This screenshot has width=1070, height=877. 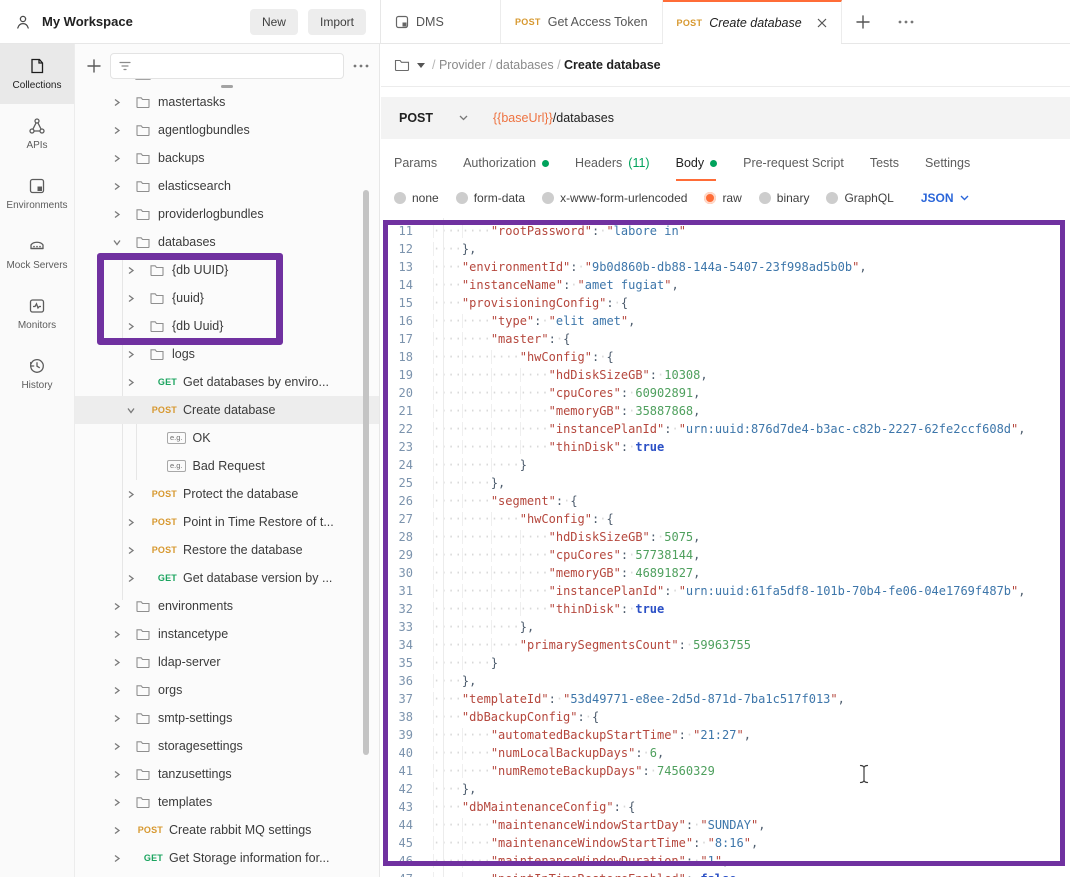 What do you see at coordinates (441, 21) in the screenshot?
I see `tab-dms-collection: DMS` at bounding box center [441, 21].